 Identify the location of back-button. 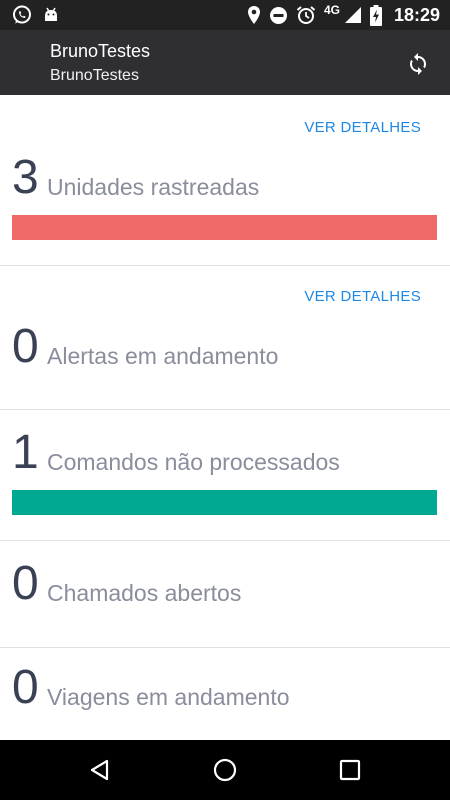
(100, 770).